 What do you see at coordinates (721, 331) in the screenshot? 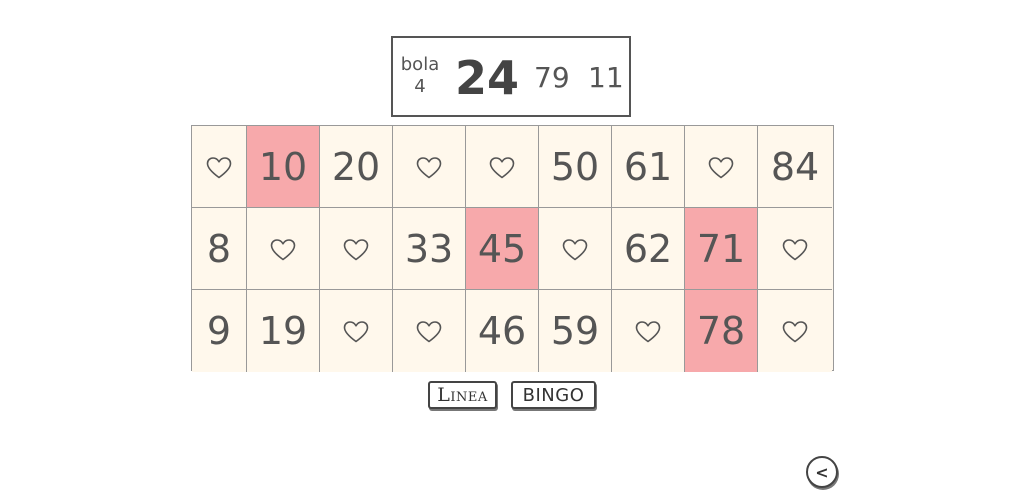
I see `card-cell: 78` at bounding box center [721, 331].